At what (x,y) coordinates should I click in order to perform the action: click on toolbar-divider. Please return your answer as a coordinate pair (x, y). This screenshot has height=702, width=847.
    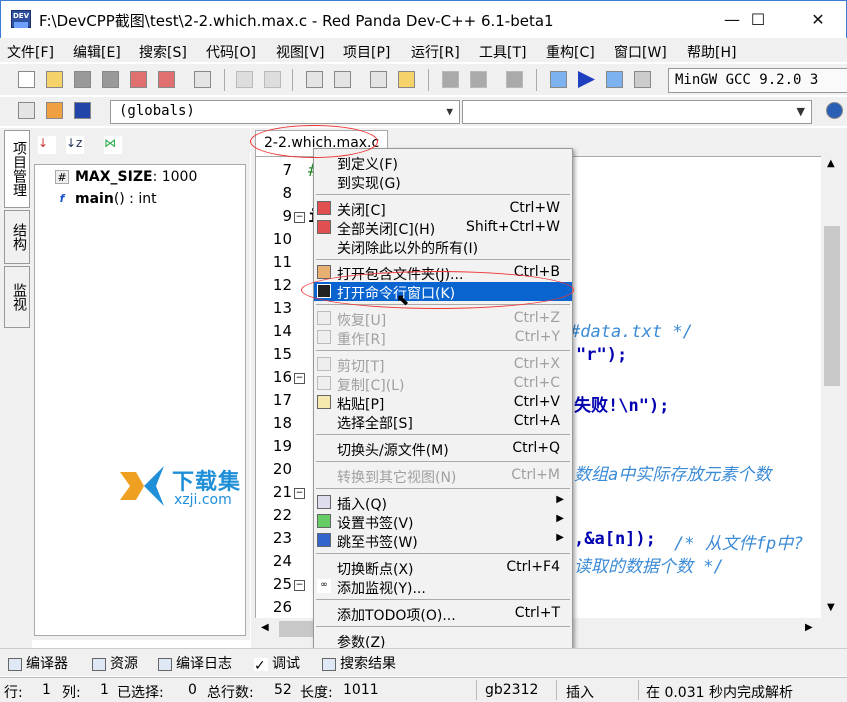
    Looking at the image, I should click on (536, 80).